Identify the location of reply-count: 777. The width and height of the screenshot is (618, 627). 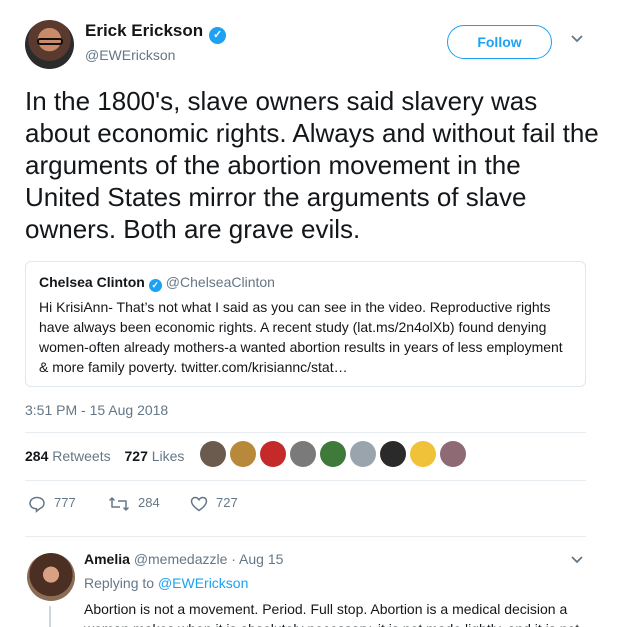
(65, 502).